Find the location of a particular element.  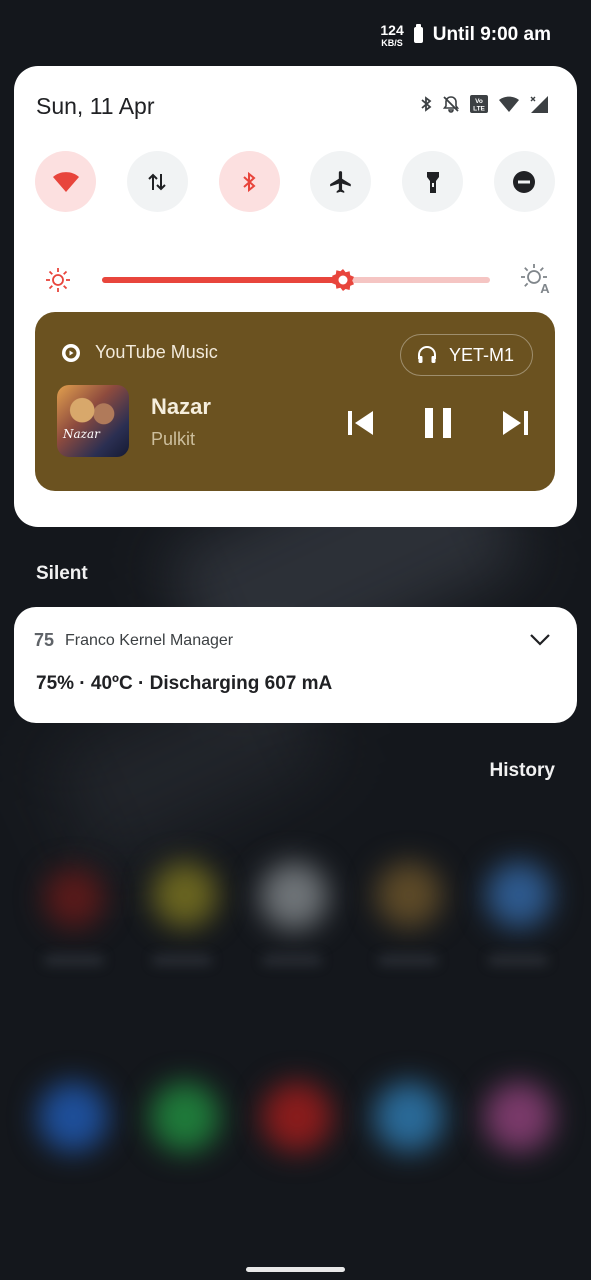

notification-app-name: Franco Kernel Manager is located at coordinates (149, 640).